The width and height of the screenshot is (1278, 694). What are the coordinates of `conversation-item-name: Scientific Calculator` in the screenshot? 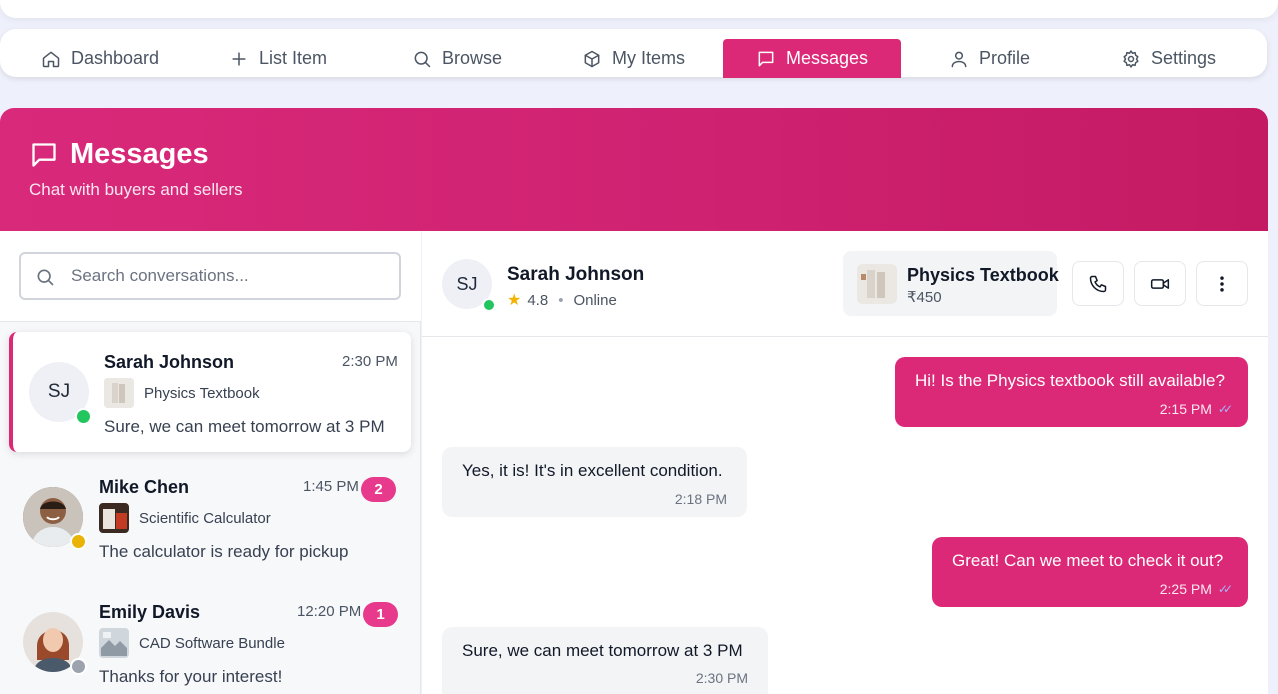 It's located at (205, 518).